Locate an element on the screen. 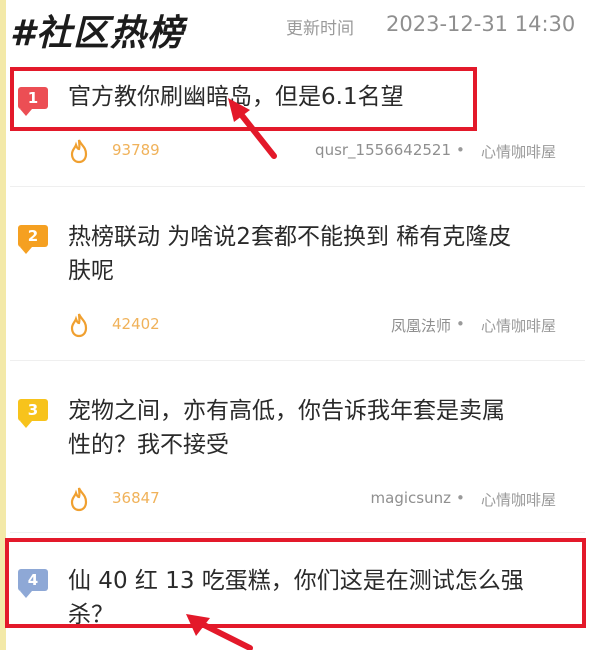  item-title: 宠物之间，亦有高低，你告诉我年套是卖属 性的？我不接受 is located at coordinates (318, 428).